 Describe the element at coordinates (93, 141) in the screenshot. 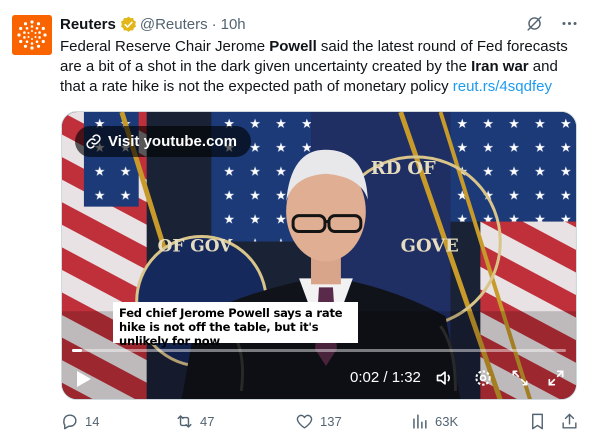

I see `link-icon` at that location.